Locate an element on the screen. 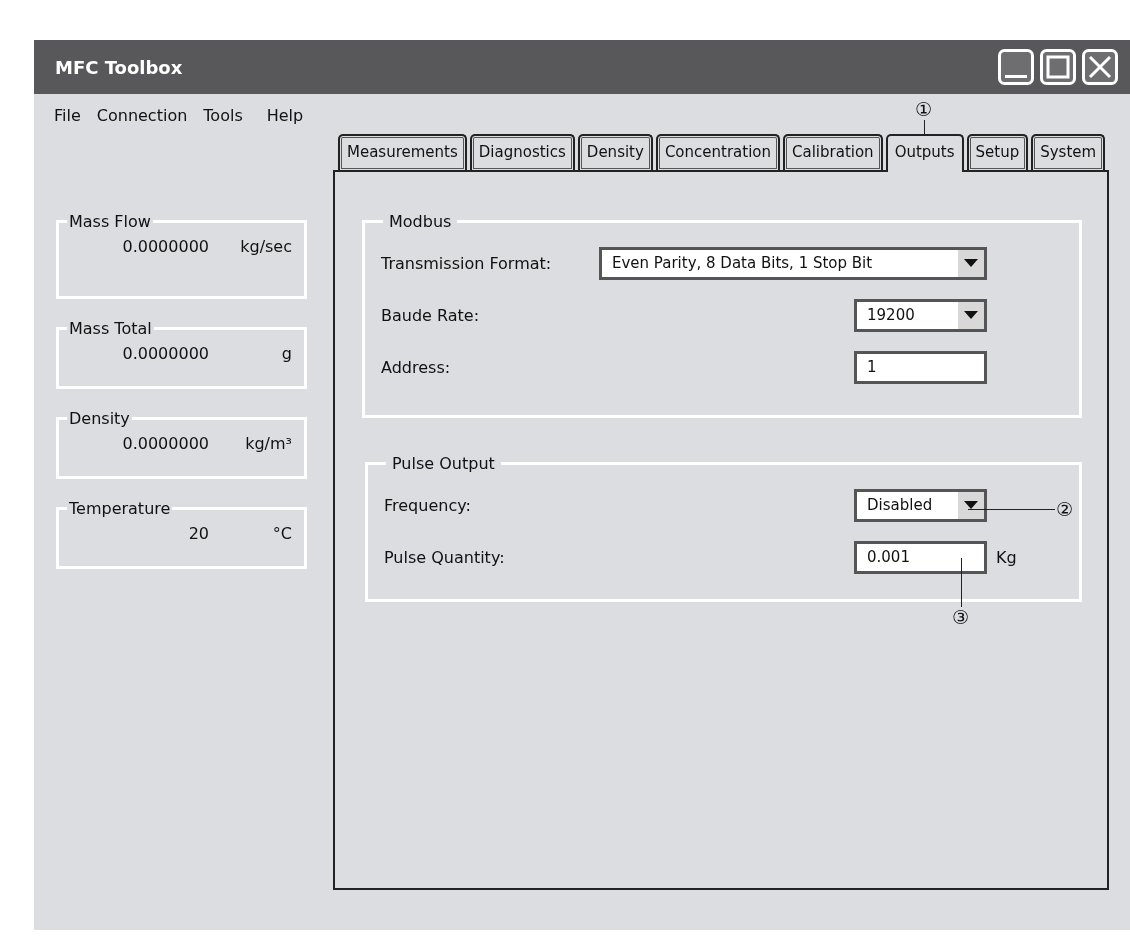 The width and height of the screenshot is (1130, 939). maximize-icon is located at coordinates (1058, 67).